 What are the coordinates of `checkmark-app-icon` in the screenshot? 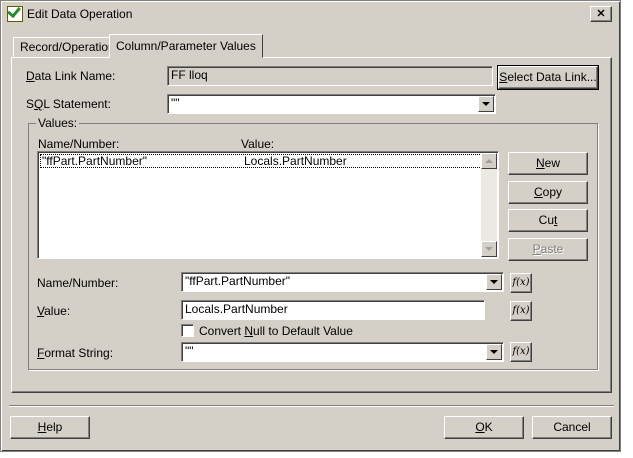 It's located at (15, 12).